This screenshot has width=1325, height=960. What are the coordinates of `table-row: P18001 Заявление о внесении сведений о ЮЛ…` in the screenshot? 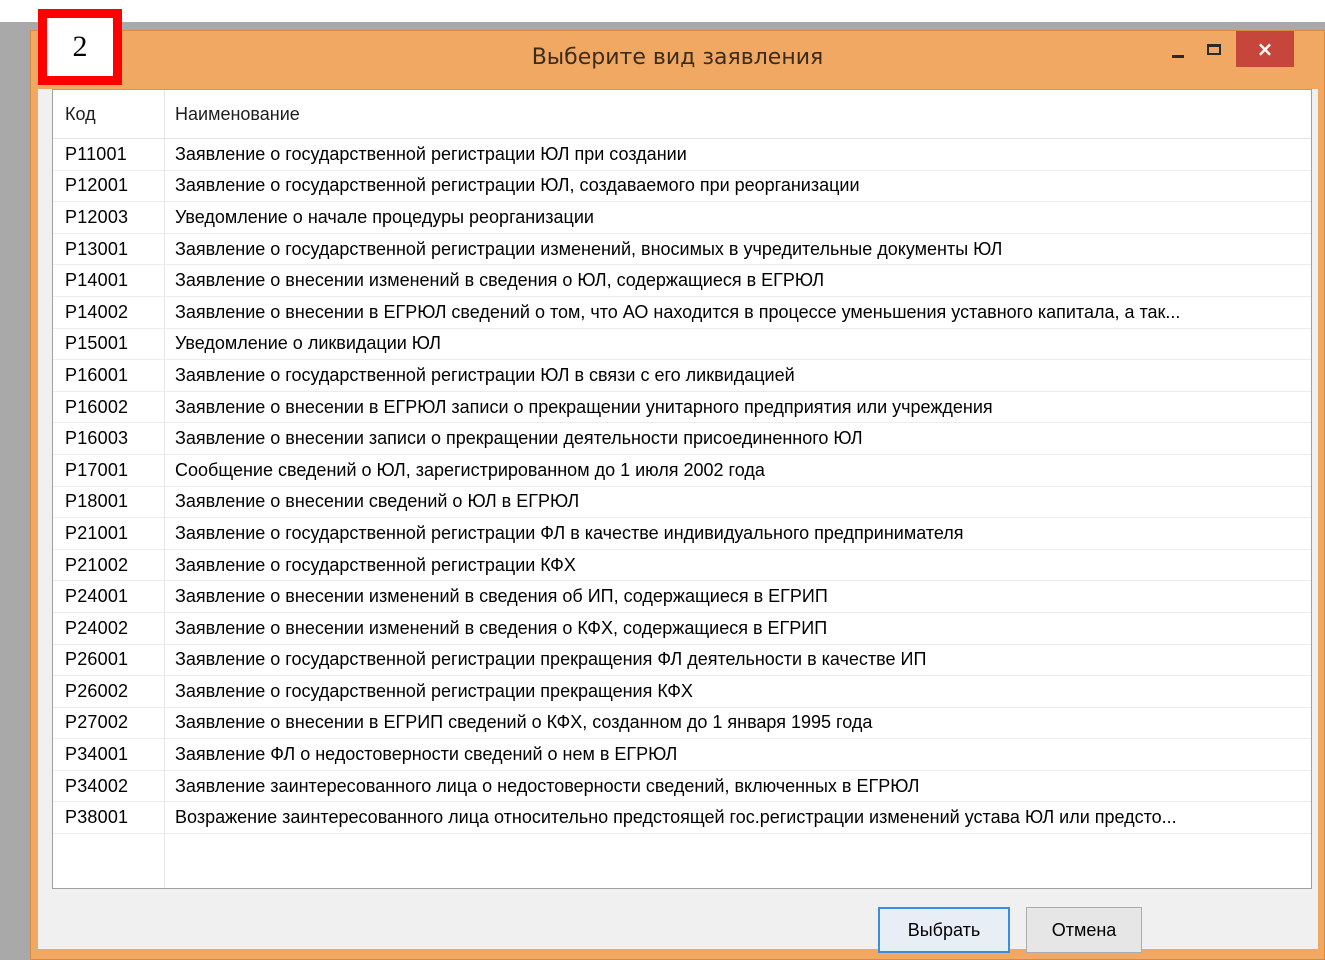 It's located at (682, 502).